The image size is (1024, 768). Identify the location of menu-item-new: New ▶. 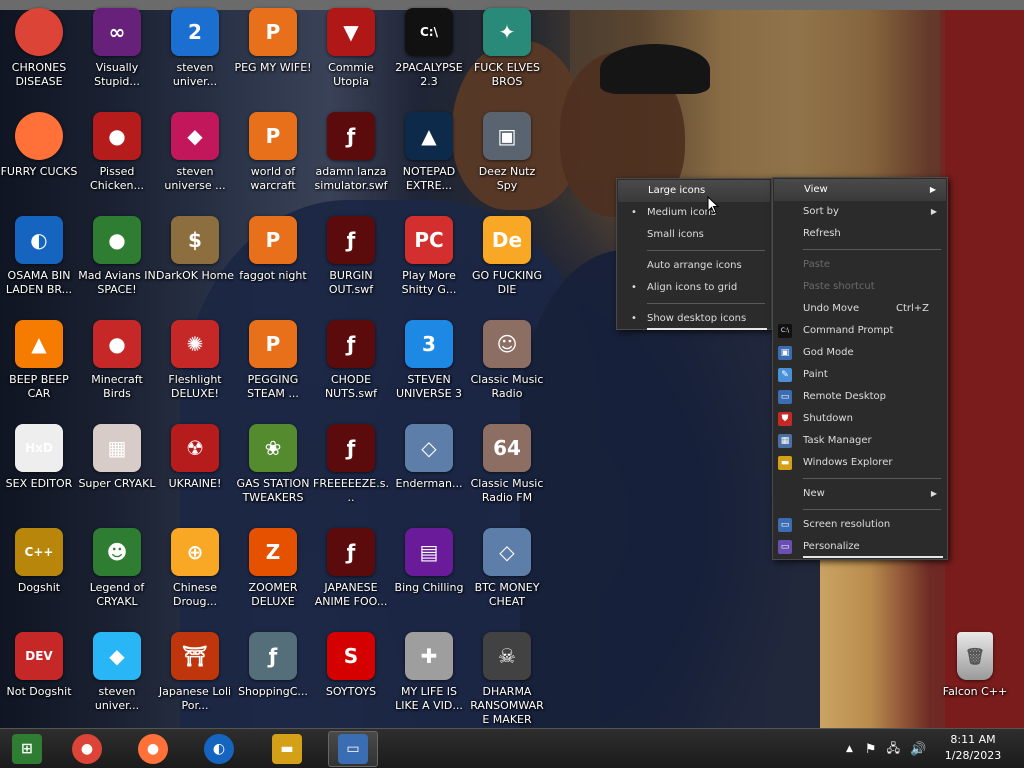
(860, 494).